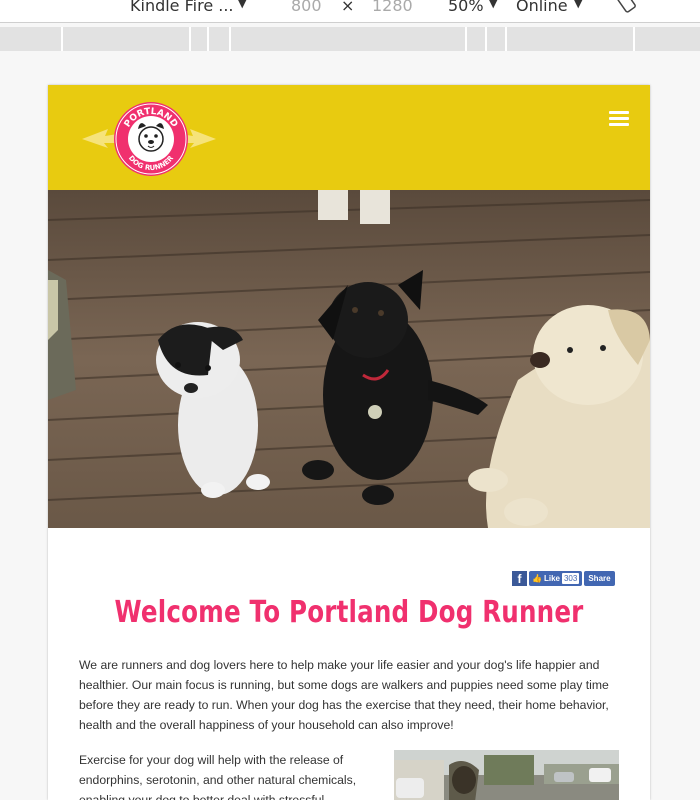 This screenshot has width=700, height=800. I want to click on media-query-bar, so click(350, 39).